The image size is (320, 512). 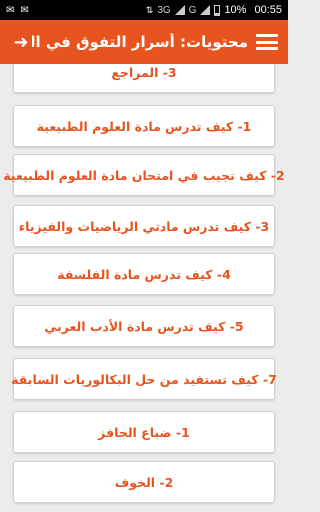 I want to click on list-item: 4- كيف تدرس مادة الفلسفة, so click(x=144, y=274).